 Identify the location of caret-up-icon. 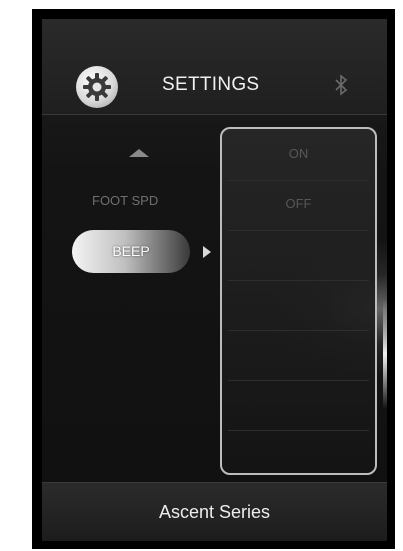
(139, 153).